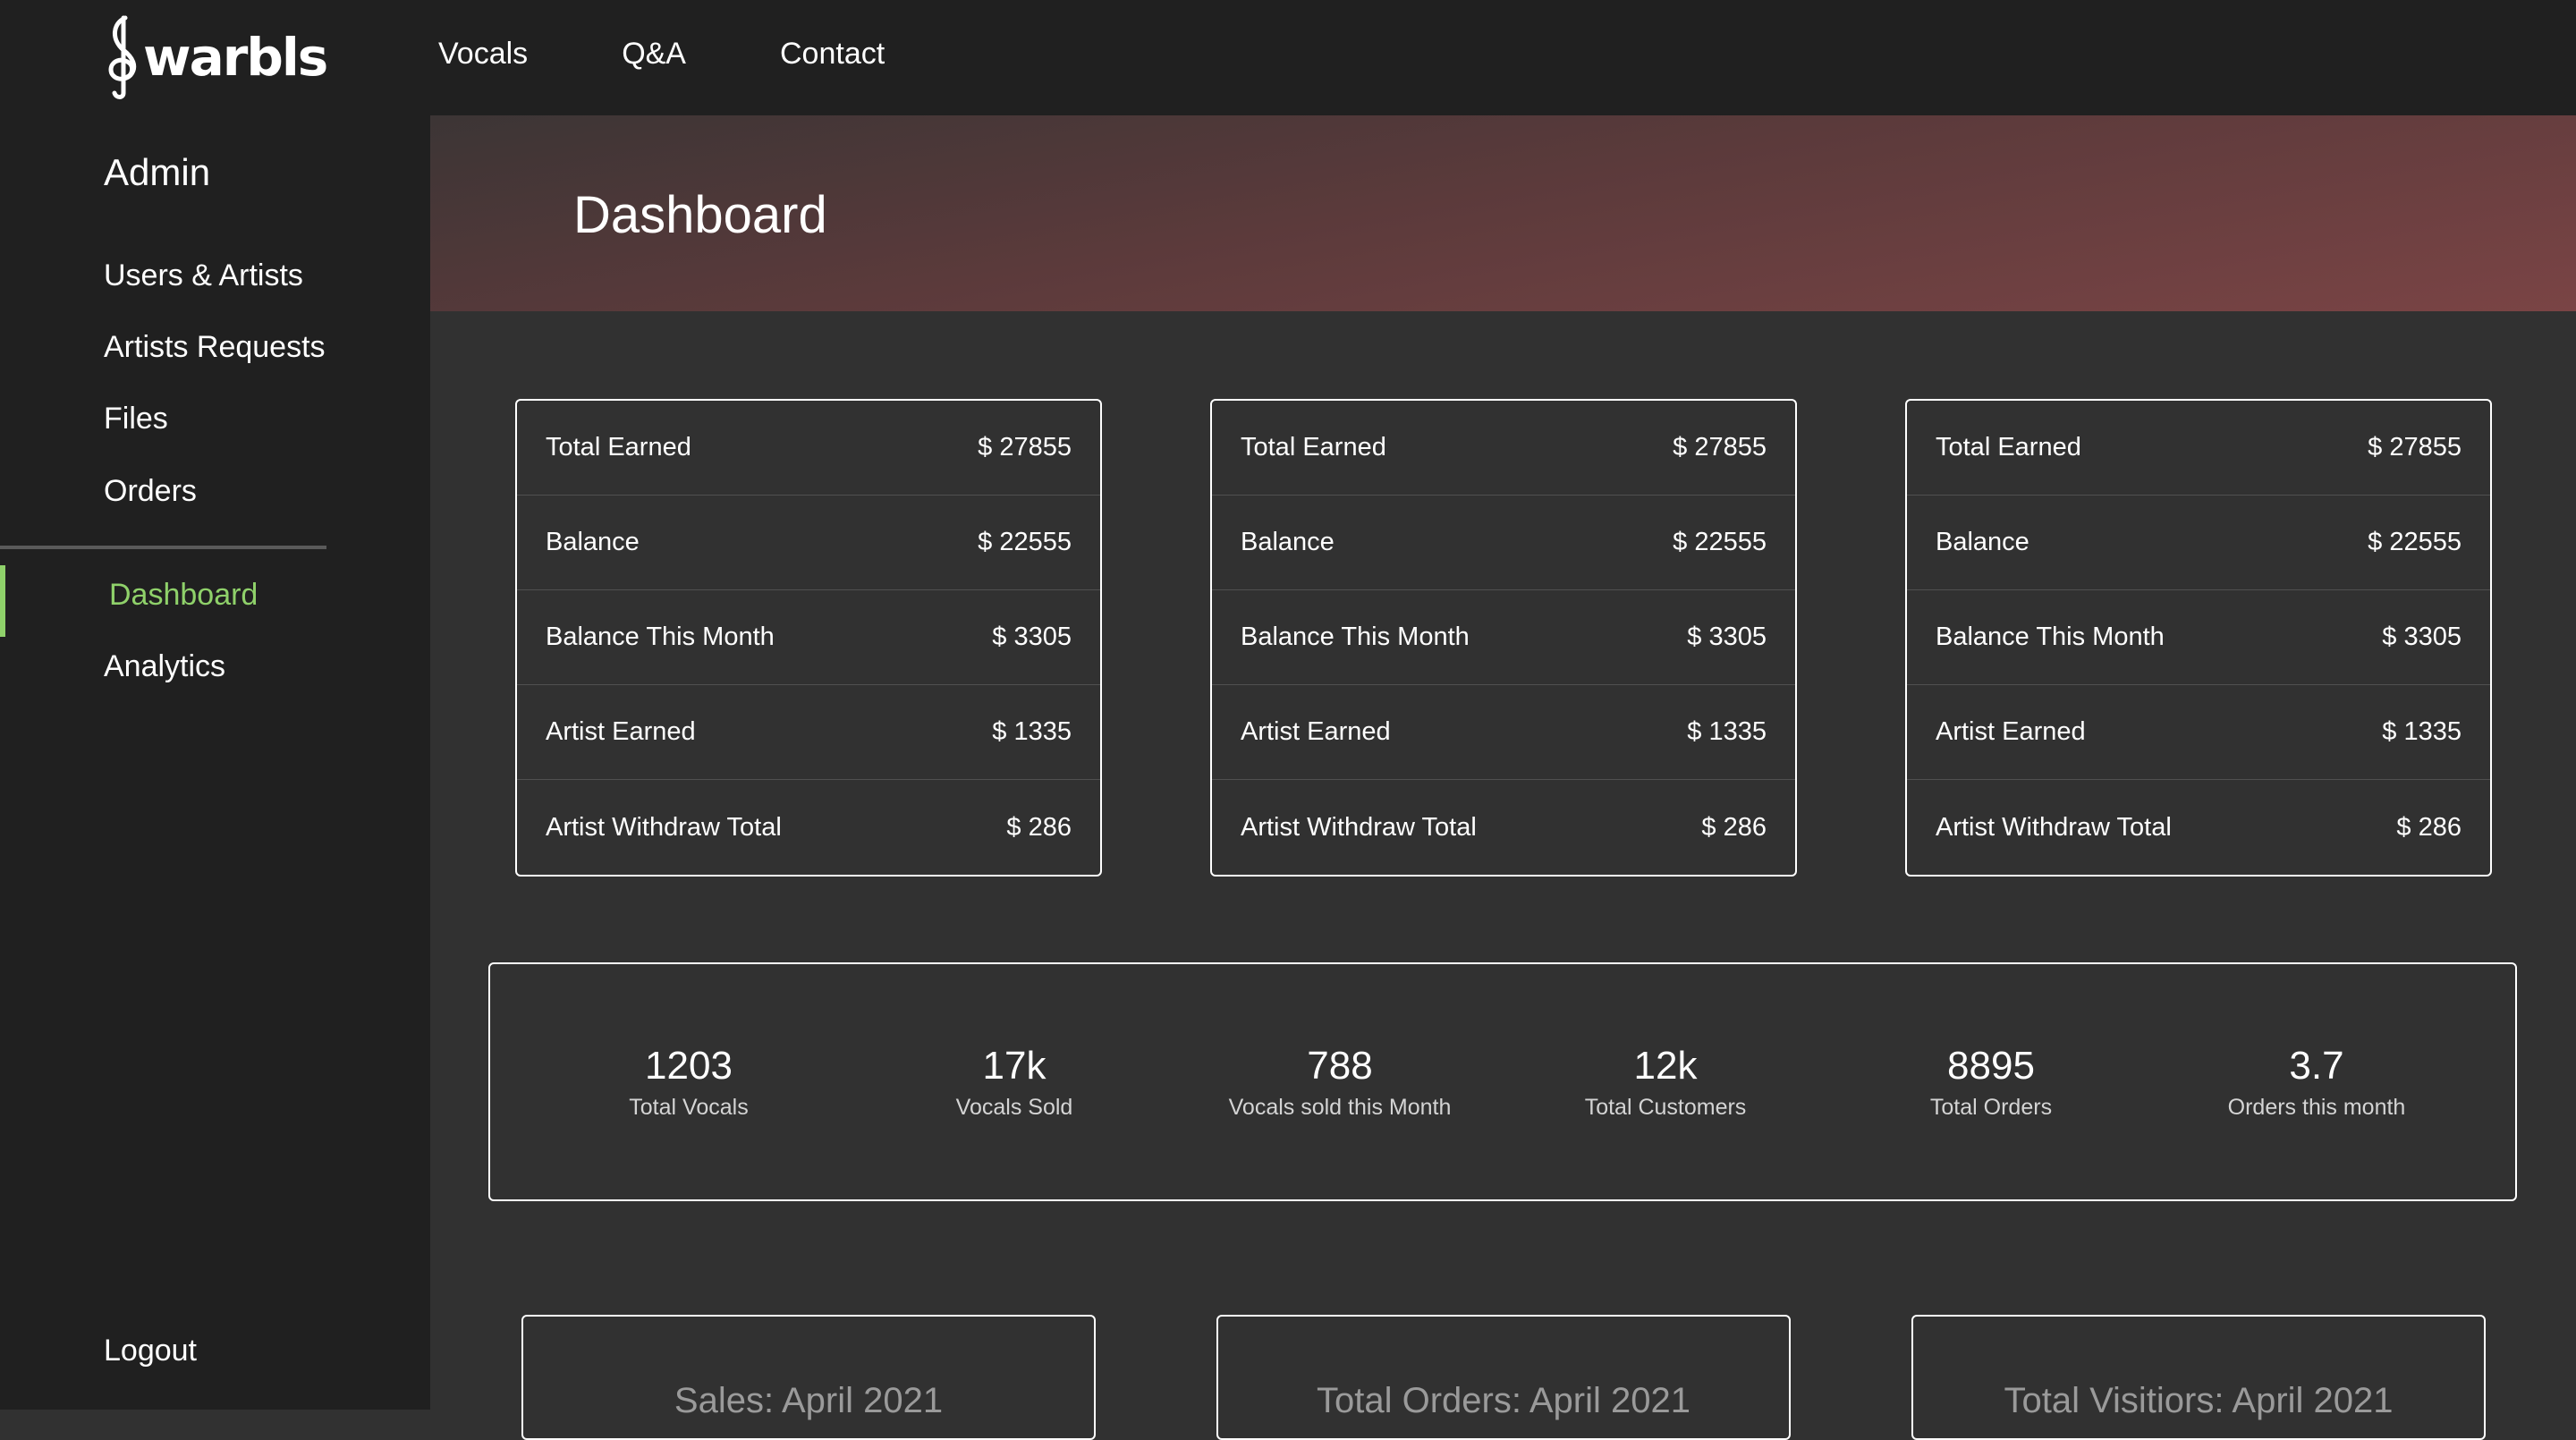  I want to click on metric-value: 3.7, so click(2316, 1066).